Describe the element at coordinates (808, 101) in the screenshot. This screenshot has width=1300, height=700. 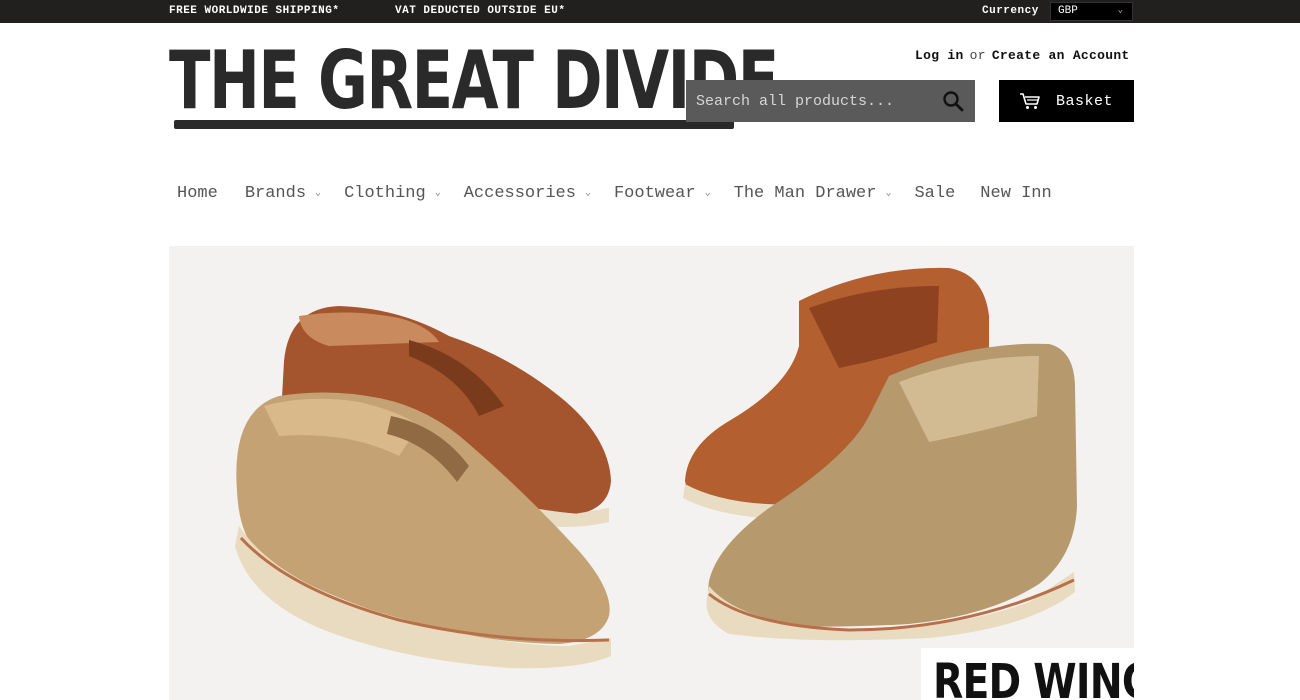
I see `search-input` at that location.